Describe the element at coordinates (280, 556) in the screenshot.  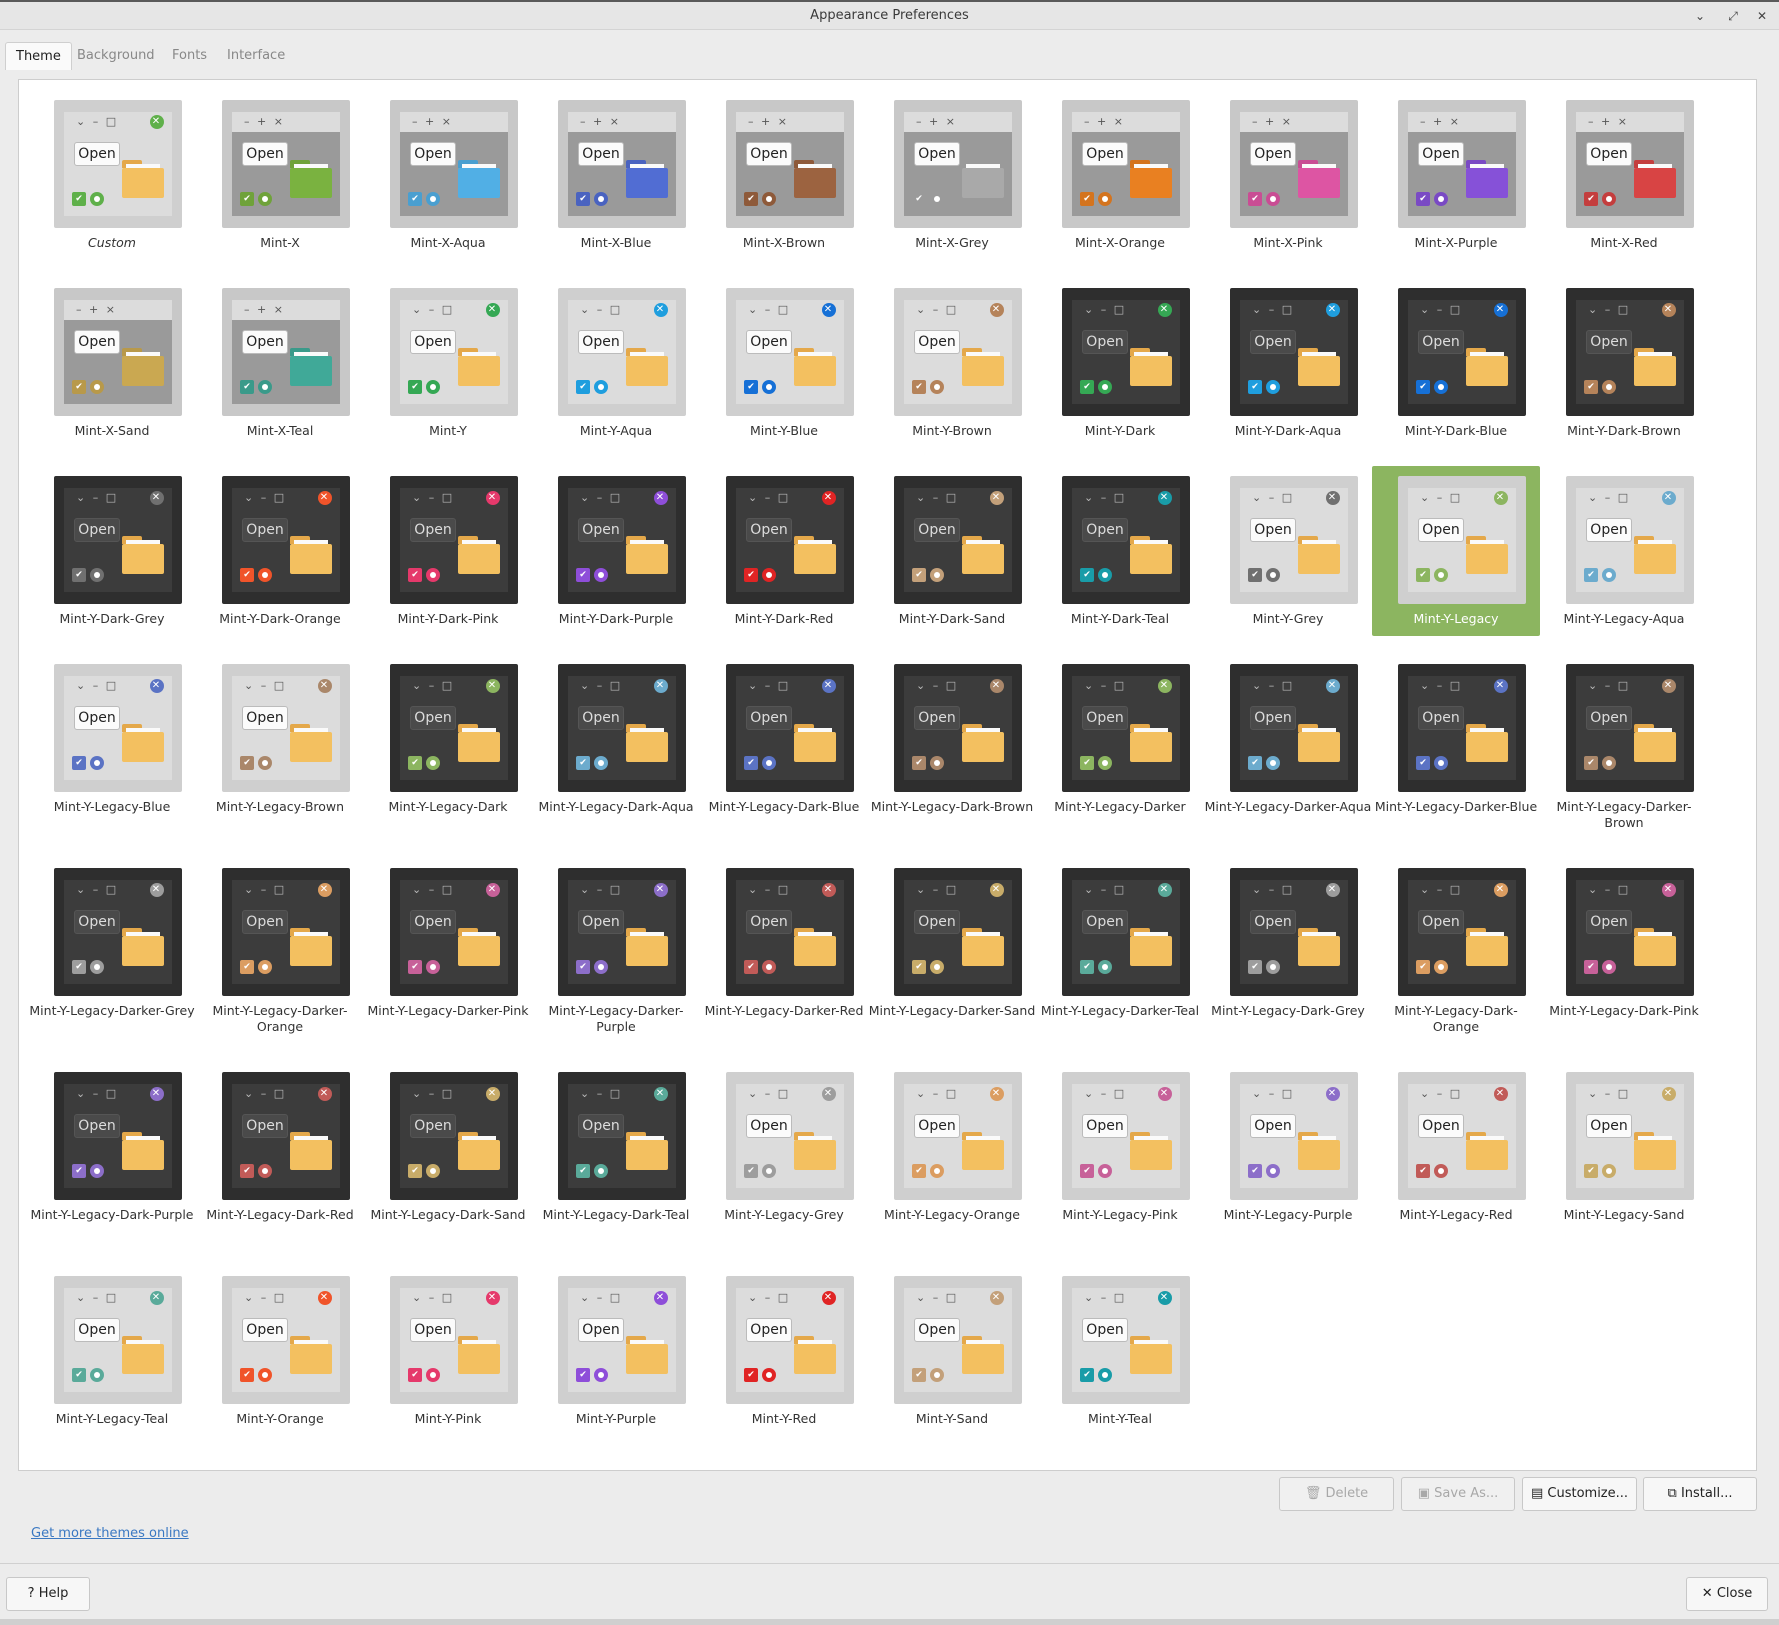
I see `theme-item: ⌄ – □ ✕ Open ✔ Mint-Y-Dark-Orange` at that location.